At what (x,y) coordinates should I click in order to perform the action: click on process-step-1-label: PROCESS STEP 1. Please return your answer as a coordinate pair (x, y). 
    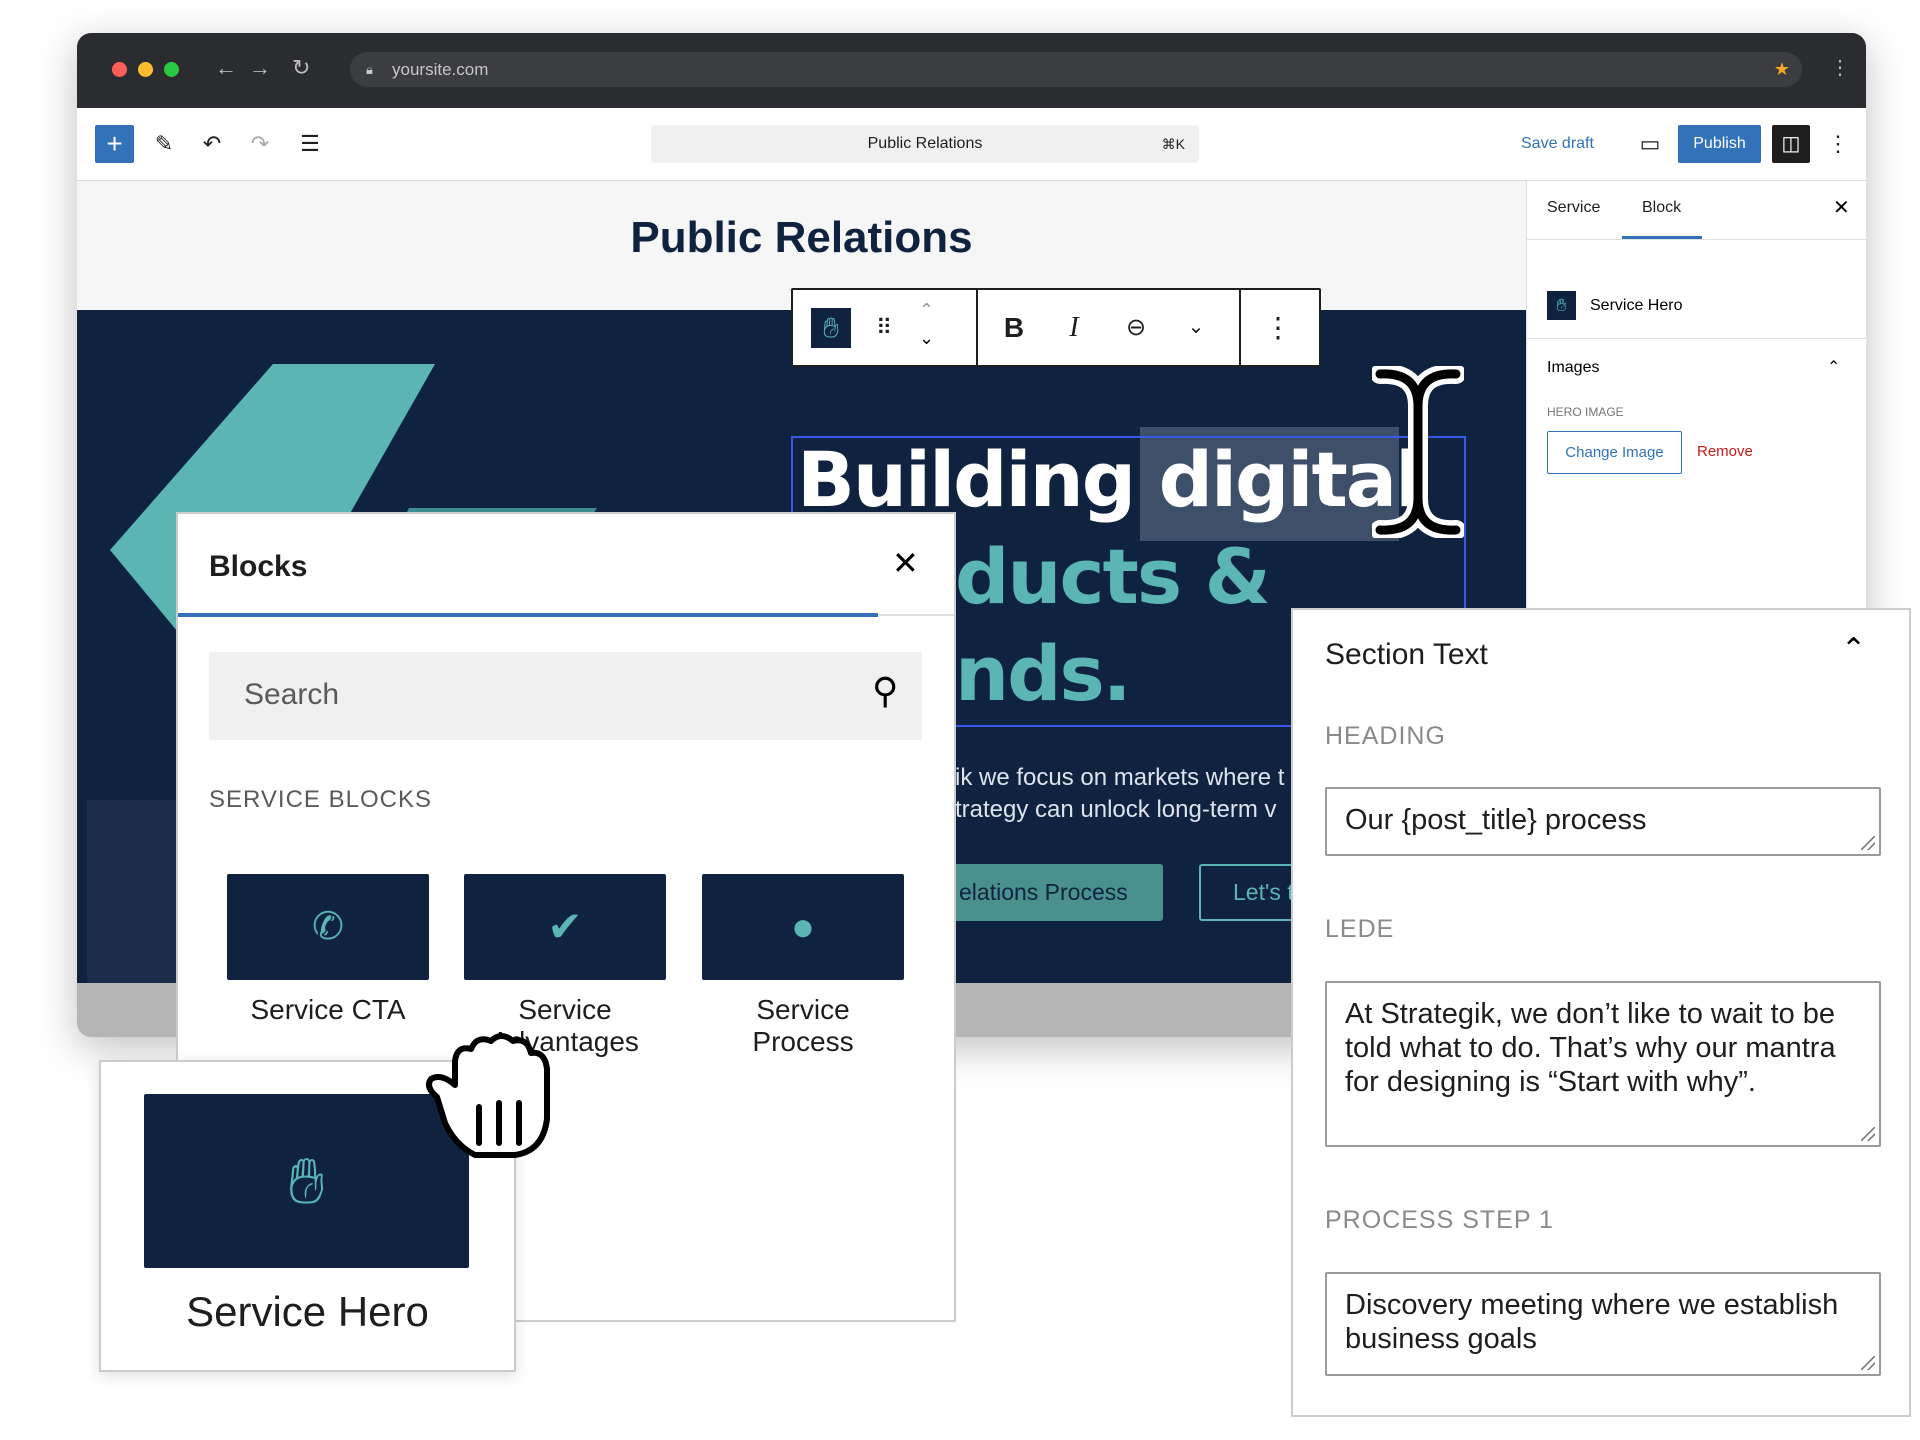
    Looking at the image, I should click on (1439, 1220).